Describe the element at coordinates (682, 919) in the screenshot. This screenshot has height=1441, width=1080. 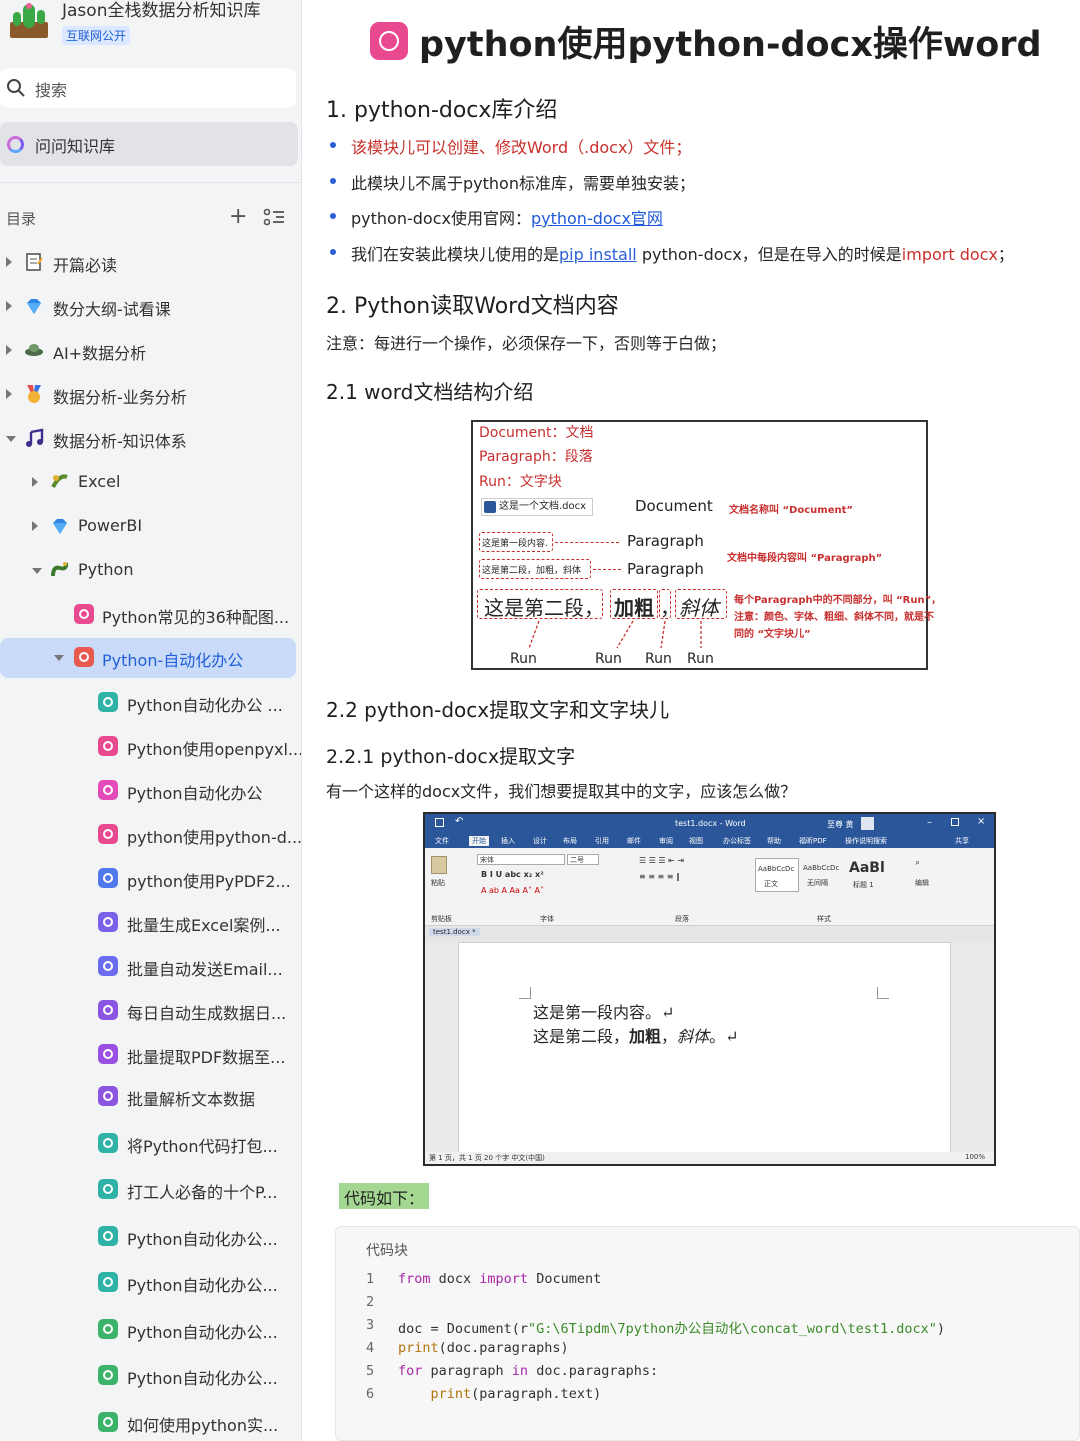
I see `ribbon-group-label: 段落` at that location.